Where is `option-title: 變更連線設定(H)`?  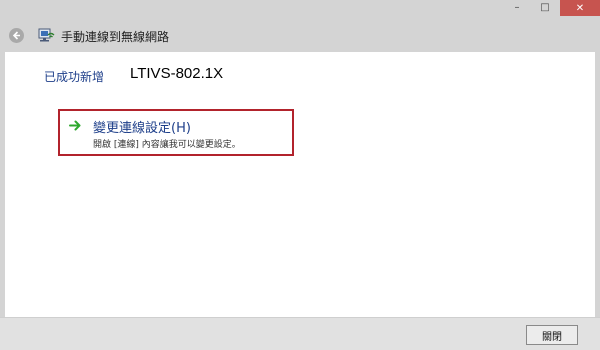
option-title: 變更連線設定(H) is located at coordinates (142, 128).